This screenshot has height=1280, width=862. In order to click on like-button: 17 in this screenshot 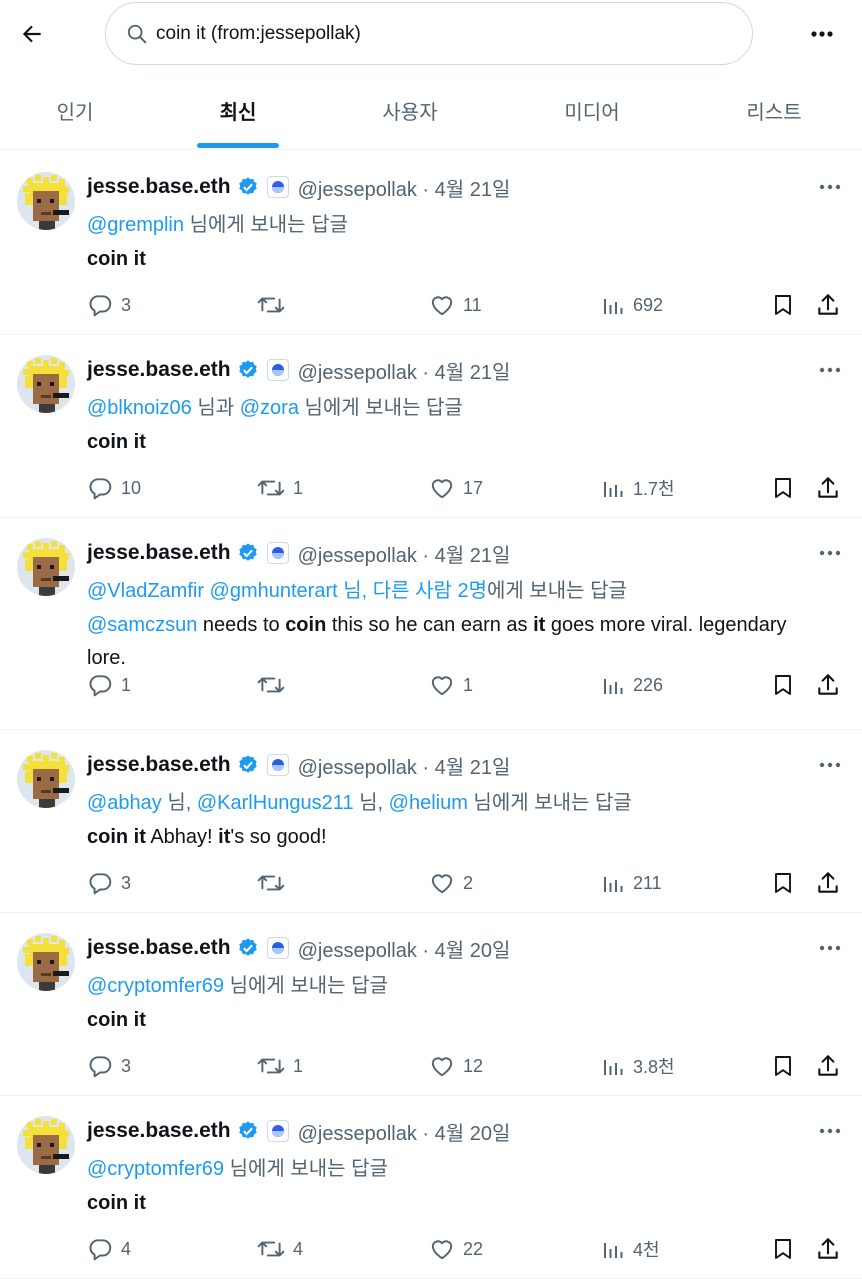, I will do `click(456, 488)`.